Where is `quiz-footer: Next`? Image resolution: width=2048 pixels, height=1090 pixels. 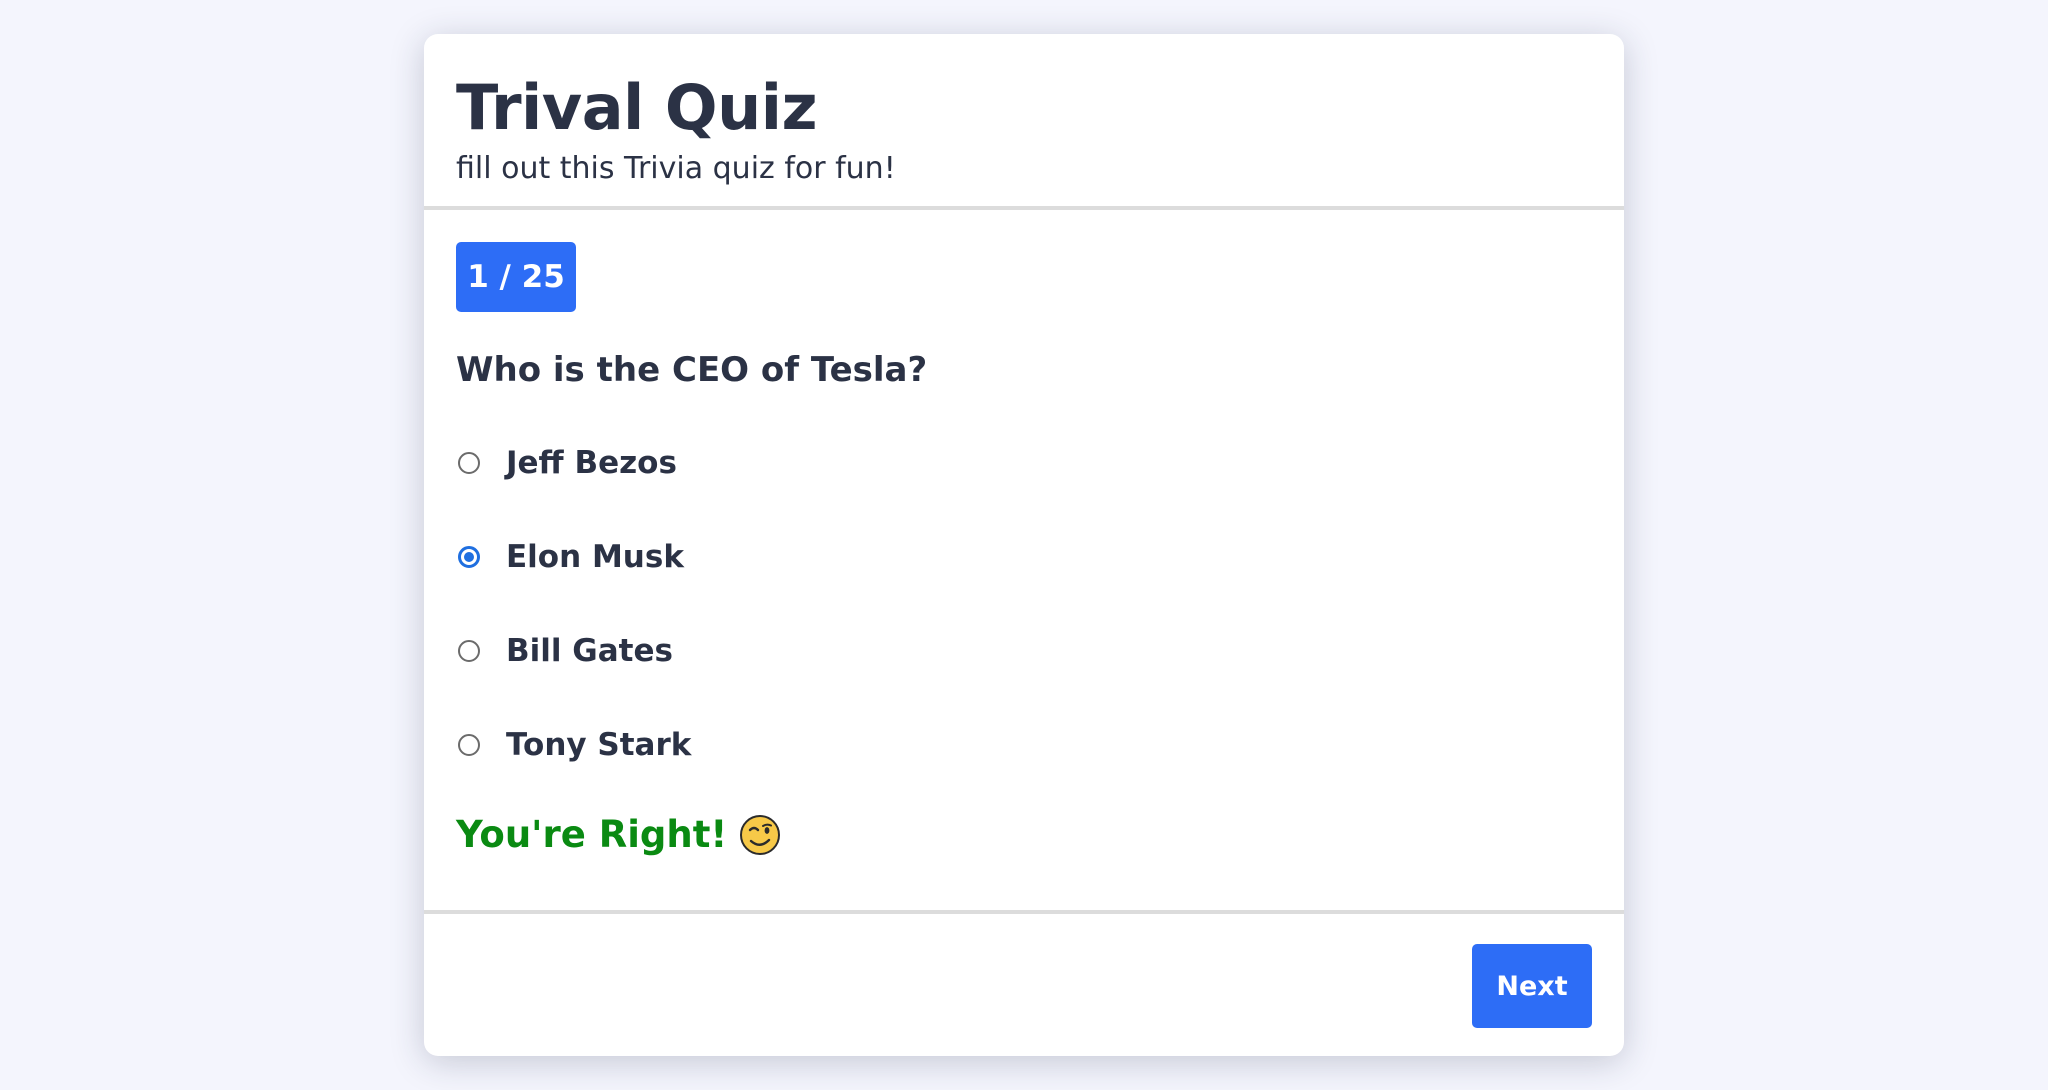 quiz-footer: Next is located at coordinates (1024, 985).